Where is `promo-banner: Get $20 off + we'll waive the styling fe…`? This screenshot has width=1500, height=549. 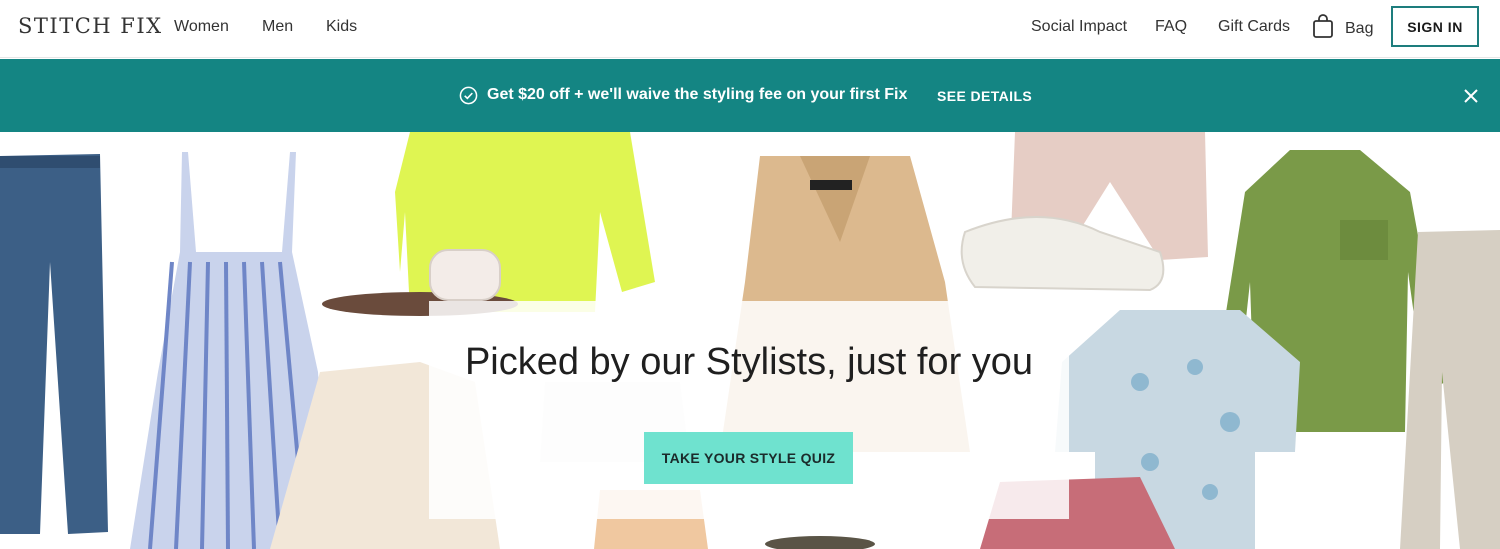
promo-banner: Get $20 off + we'll waive the styling fe… is located at coordinates (750, 95).